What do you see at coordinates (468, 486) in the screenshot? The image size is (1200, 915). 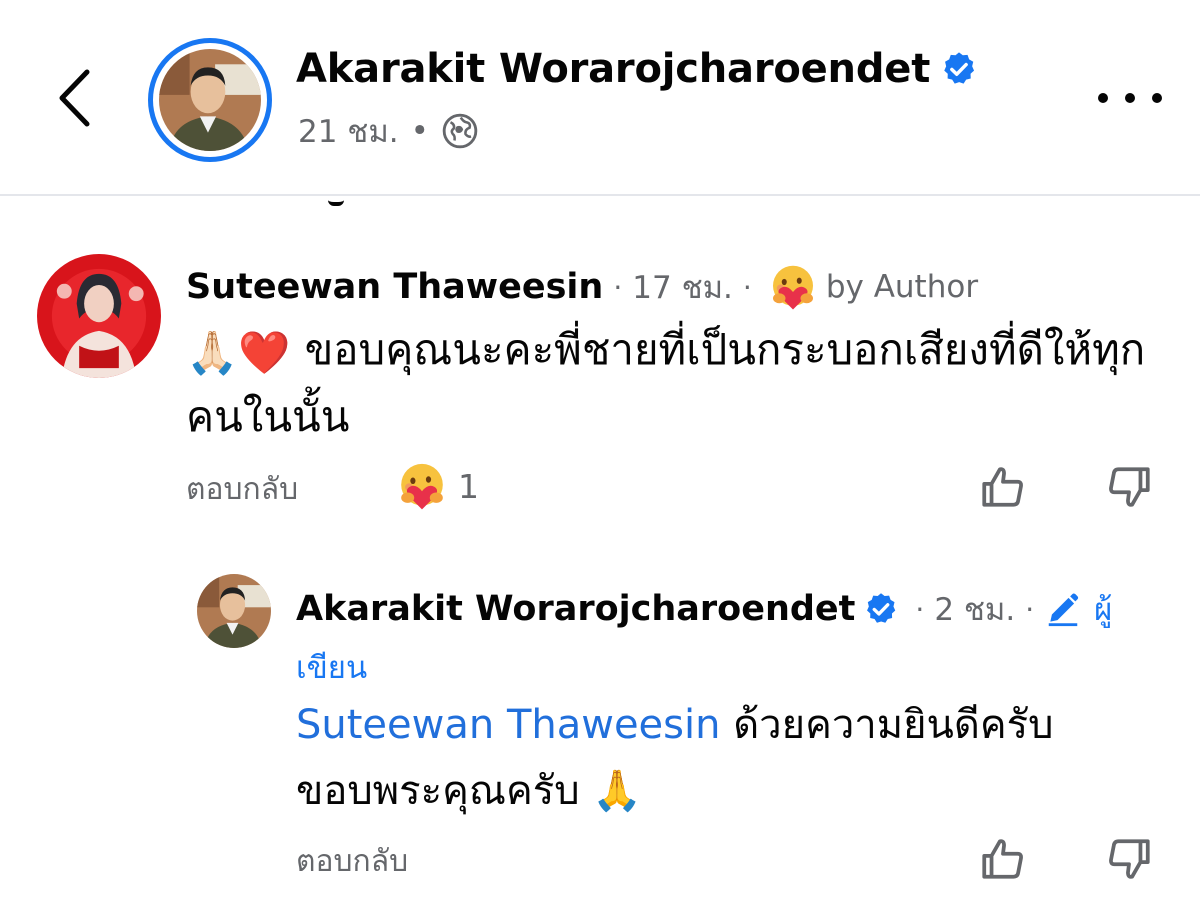 I see `reaction-count: 1` at bounding box center [468, 486].